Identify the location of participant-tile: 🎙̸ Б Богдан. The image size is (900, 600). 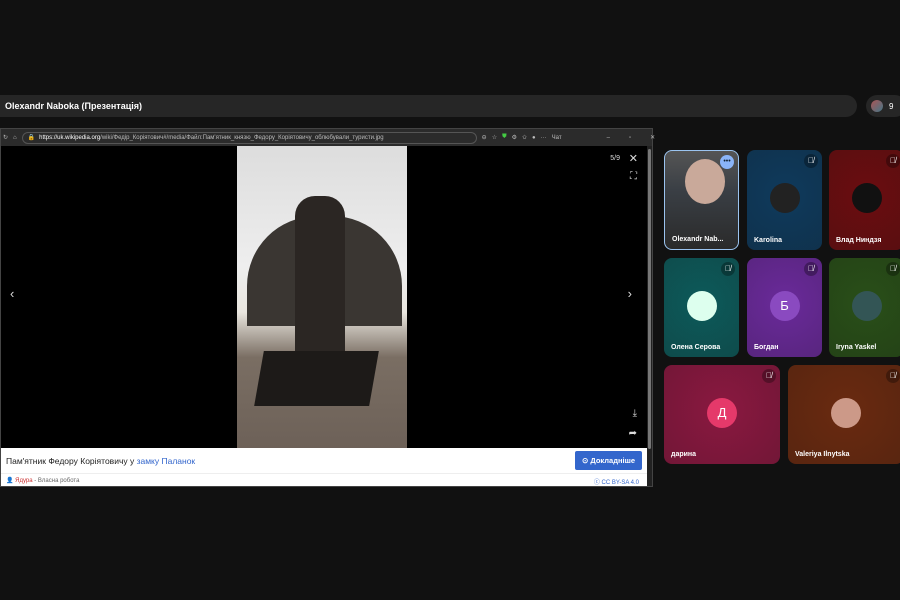
(784, 307).